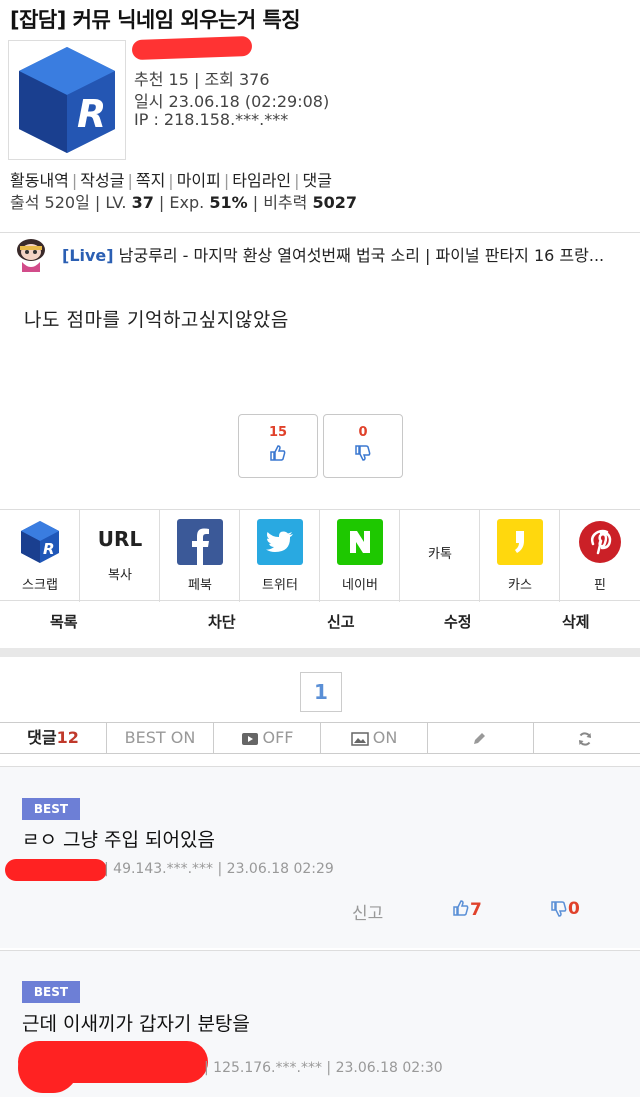  What do you see at coordinates (363, 432) in the screenshot?
I see `downvote-count: 0` at bounding box center [363, 432].